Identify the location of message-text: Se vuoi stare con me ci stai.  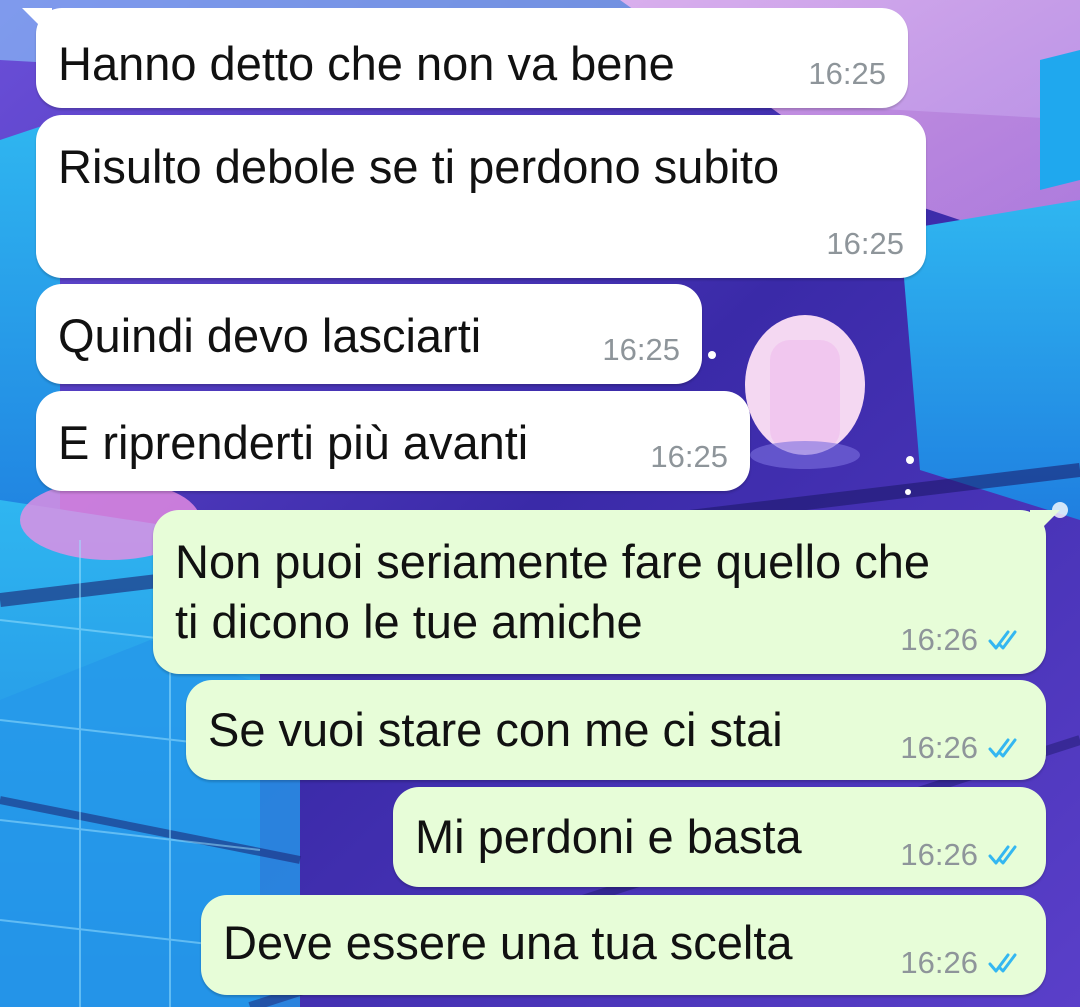
(495, 729).